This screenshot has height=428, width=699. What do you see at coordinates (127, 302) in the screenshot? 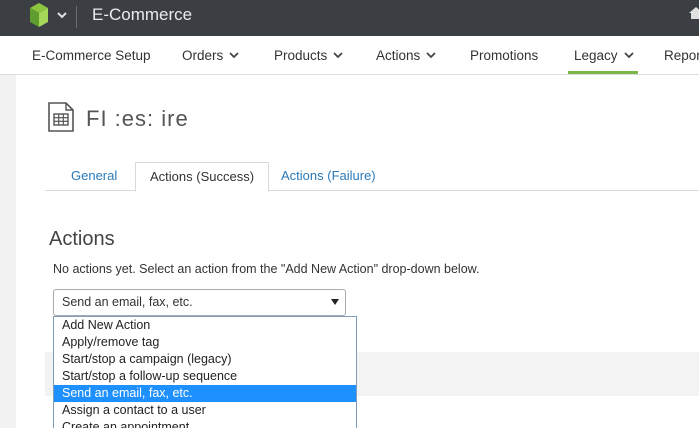
I see `select-value: Send an email, fax, etc.` at bounding box center [127, 302].